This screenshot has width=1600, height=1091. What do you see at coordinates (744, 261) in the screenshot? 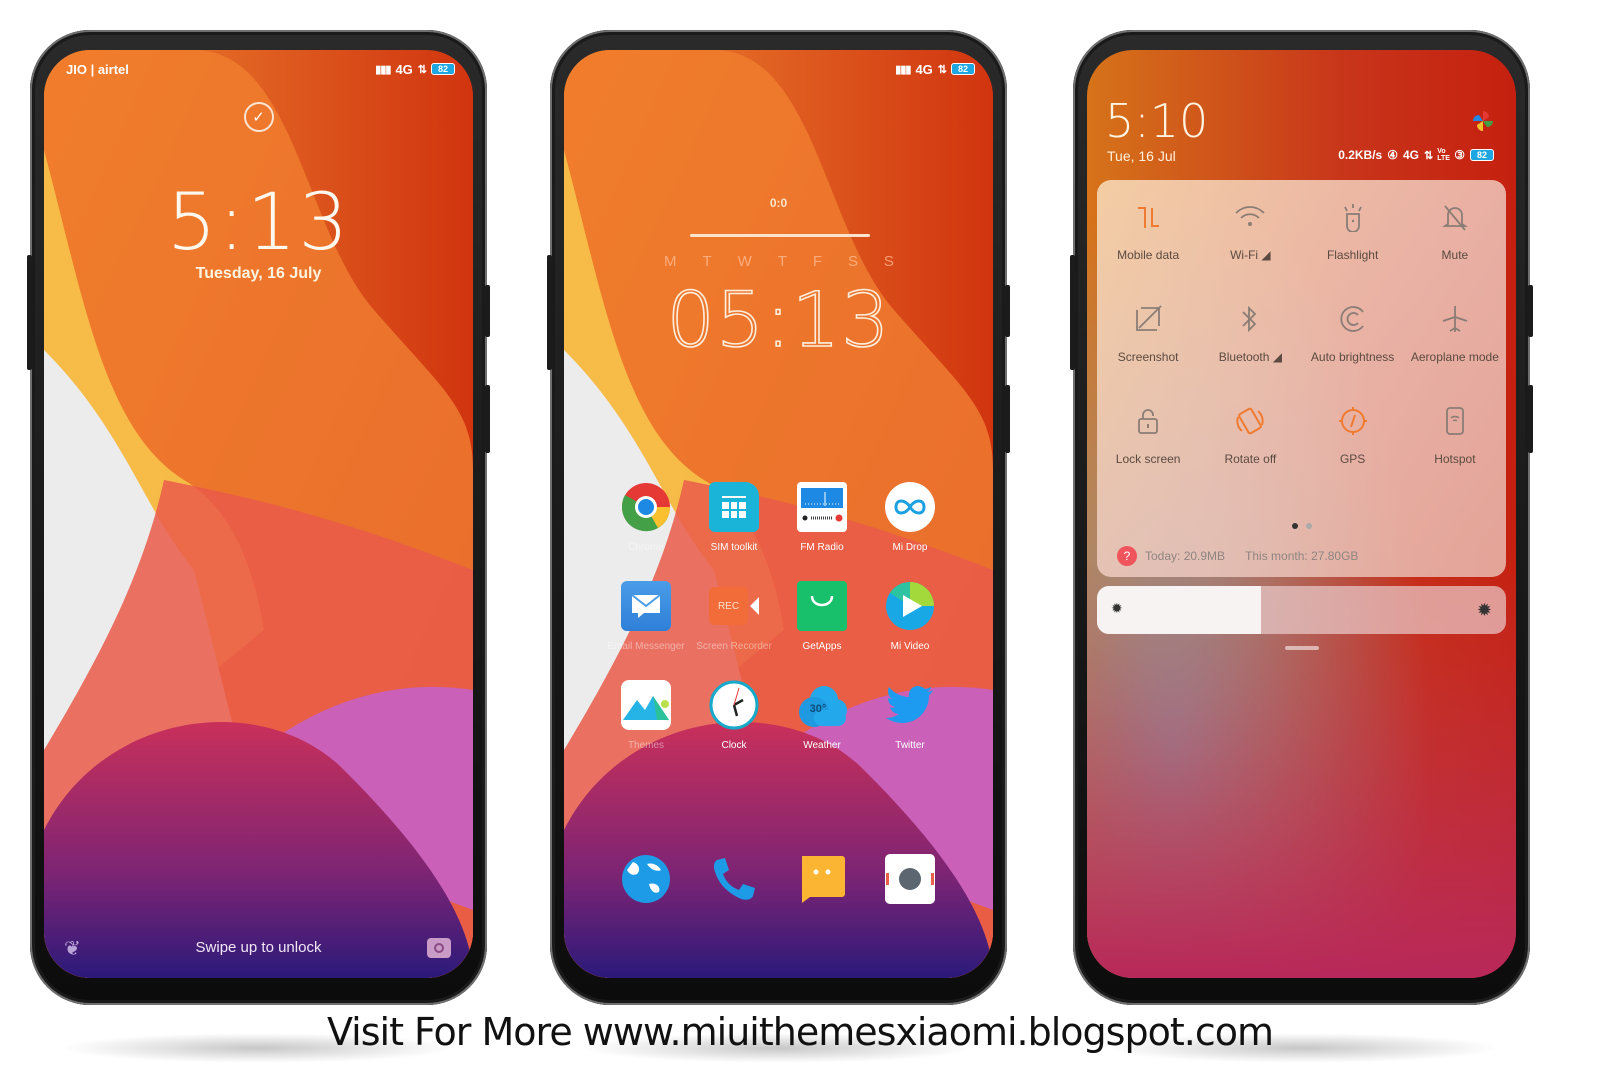
I see `weekday: W` at bounding box center [744, 261].